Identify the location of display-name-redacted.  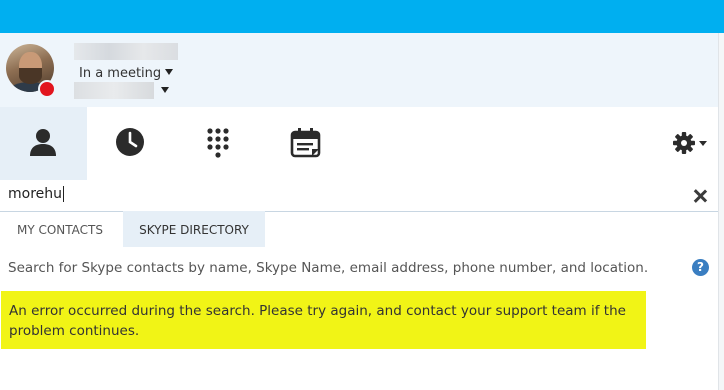
(126, 51).